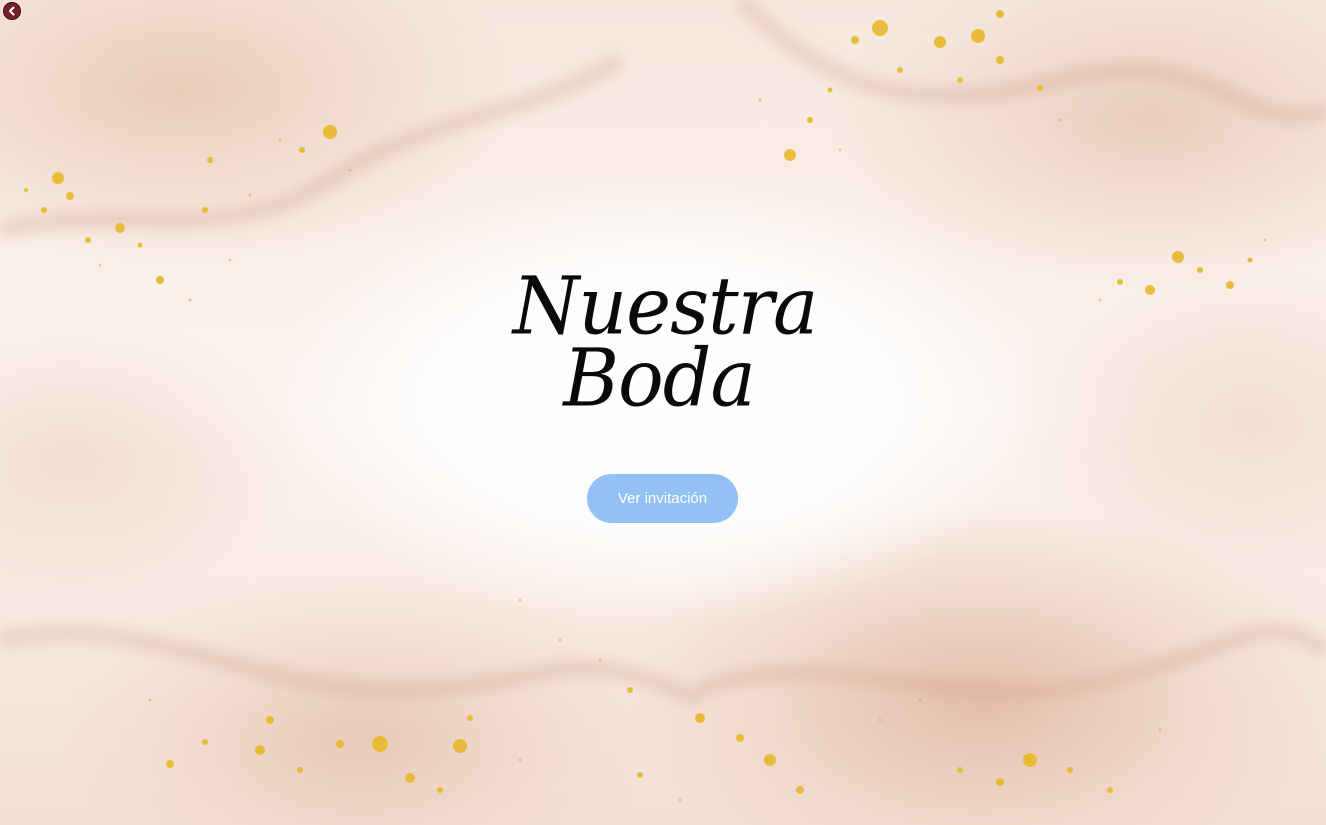 The image size is (1326, 825). I want to click on view-invitation-button: Ver invitación, so click(662, 498).